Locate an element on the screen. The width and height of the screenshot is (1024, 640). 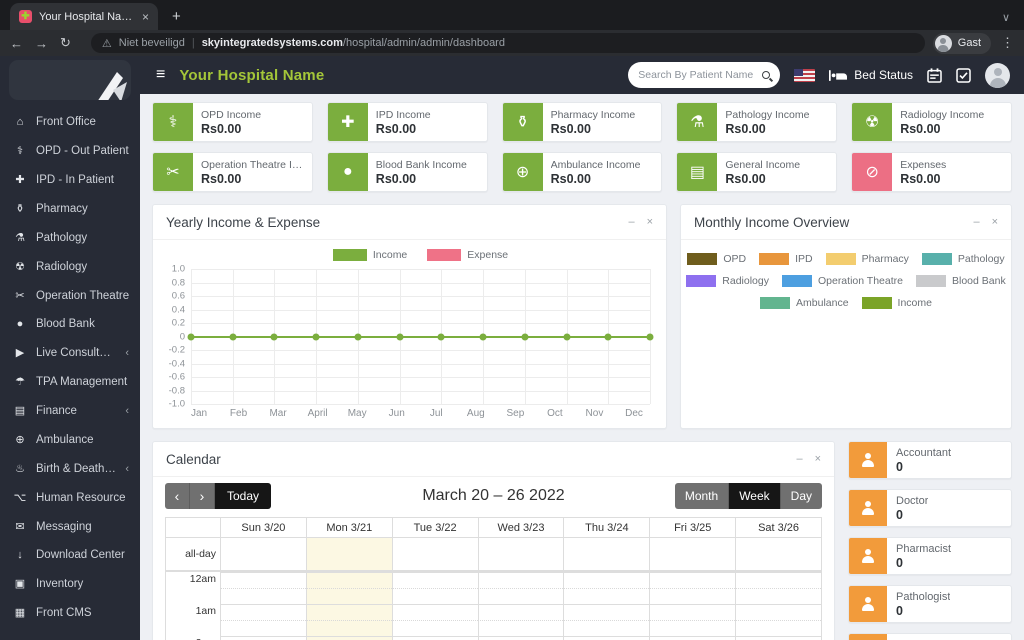
browser-profile-button: Gast is located at coordinates (961, 43).